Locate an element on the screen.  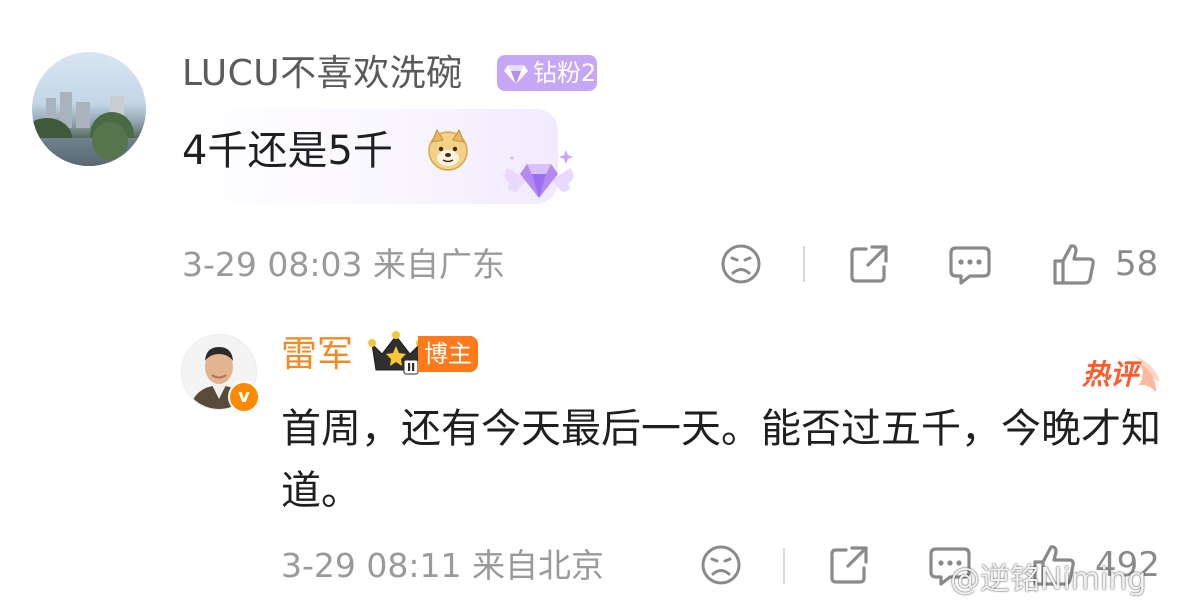
like-icon is located at coordinates (1074, 264).